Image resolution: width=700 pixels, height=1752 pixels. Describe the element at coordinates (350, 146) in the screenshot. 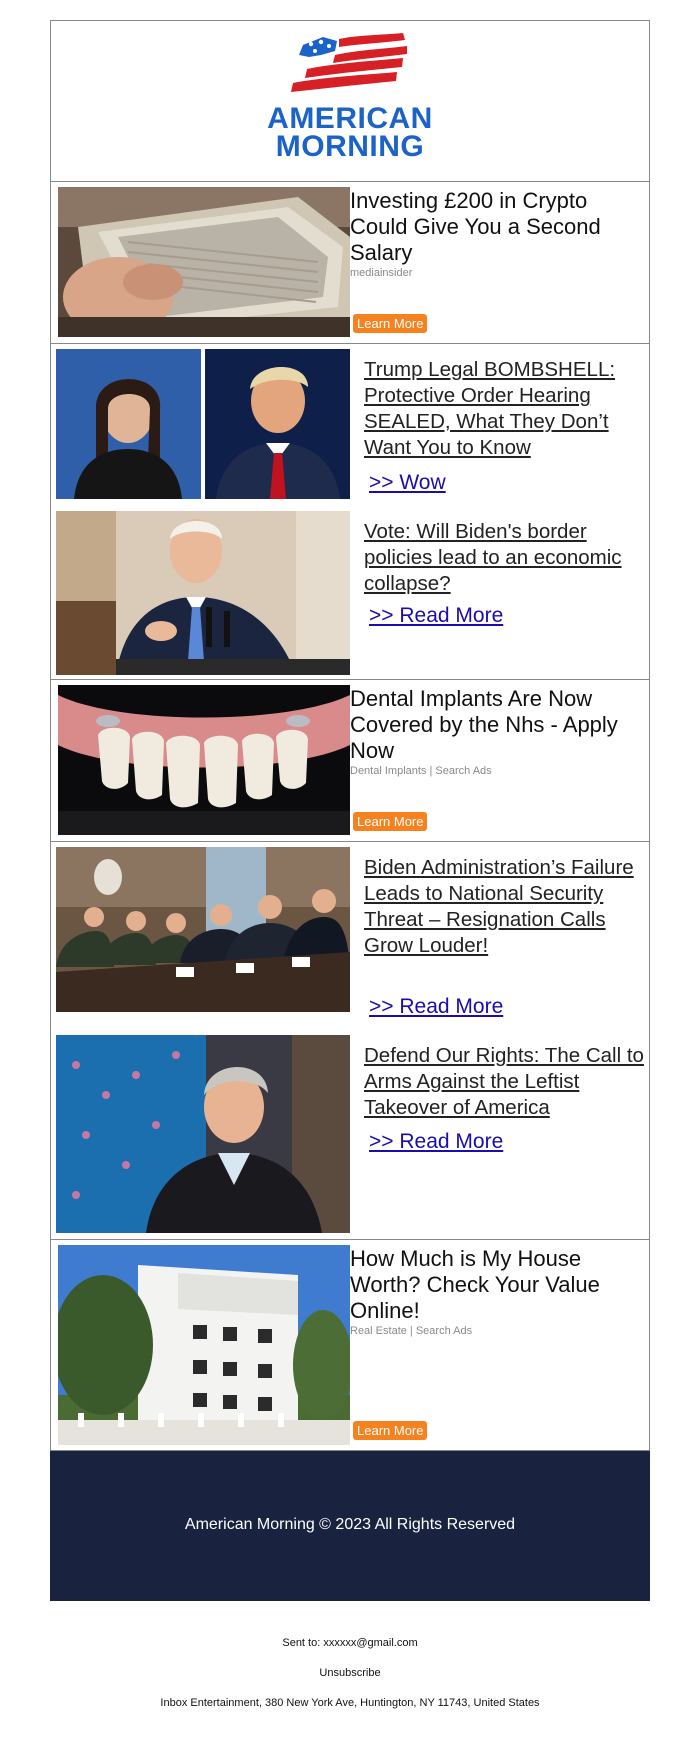

I see `brand-name-line2: MORNING` at that location.